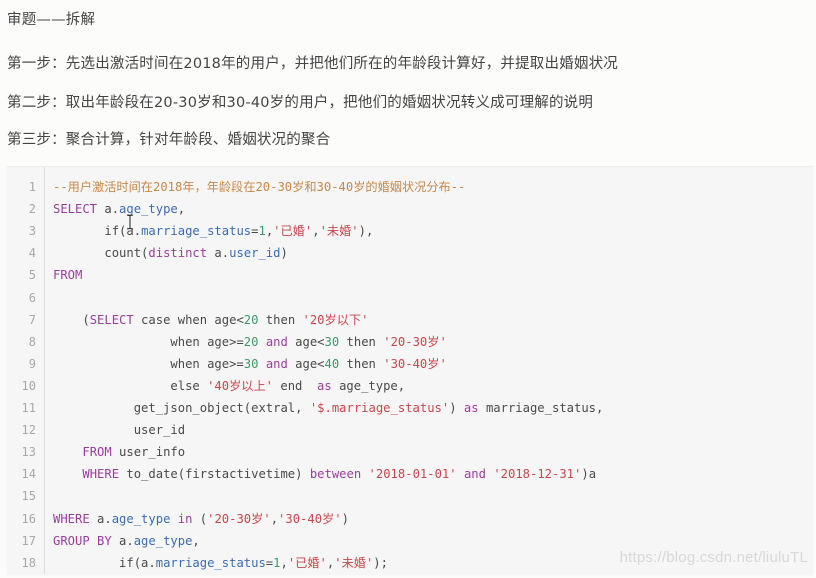  What do you see at coordinates (28, 474) in the screenshot?
I see `line-number: 14` at bounding box center [28, 474].